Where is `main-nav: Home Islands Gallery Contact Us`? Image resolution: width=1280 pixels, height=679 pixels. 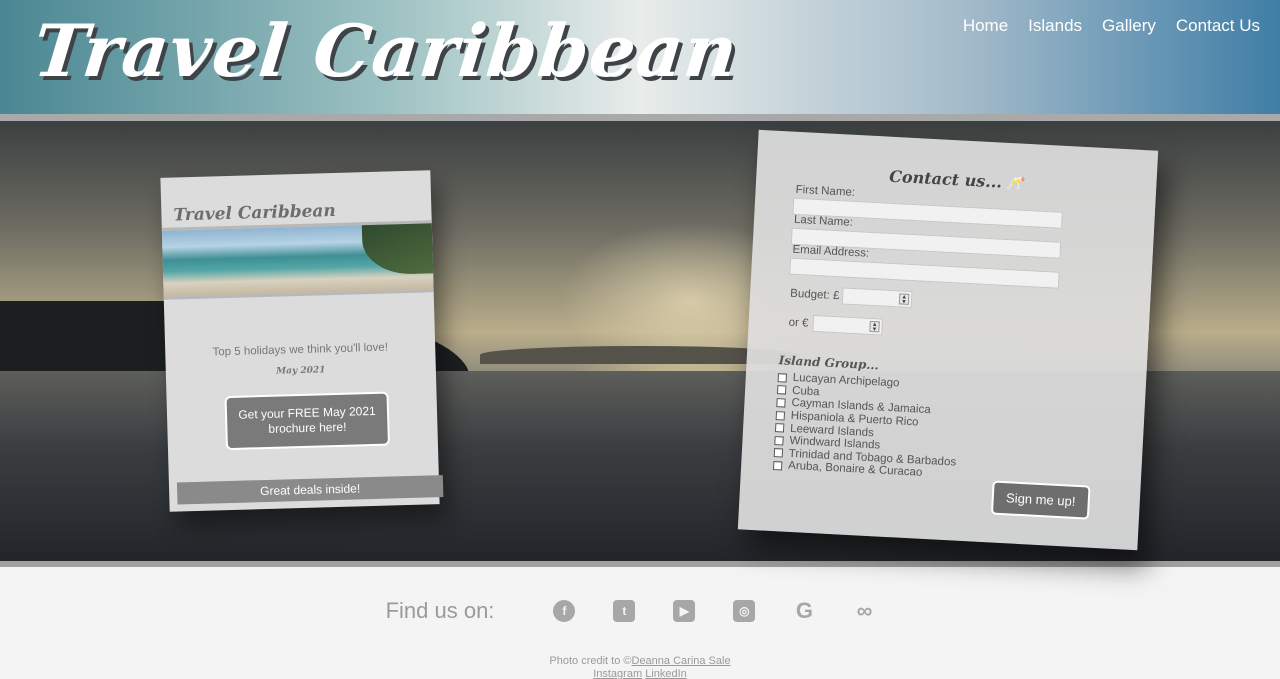
main-nav: Home Islands Gallery Contact Us is located at coordinates (1111, 26).